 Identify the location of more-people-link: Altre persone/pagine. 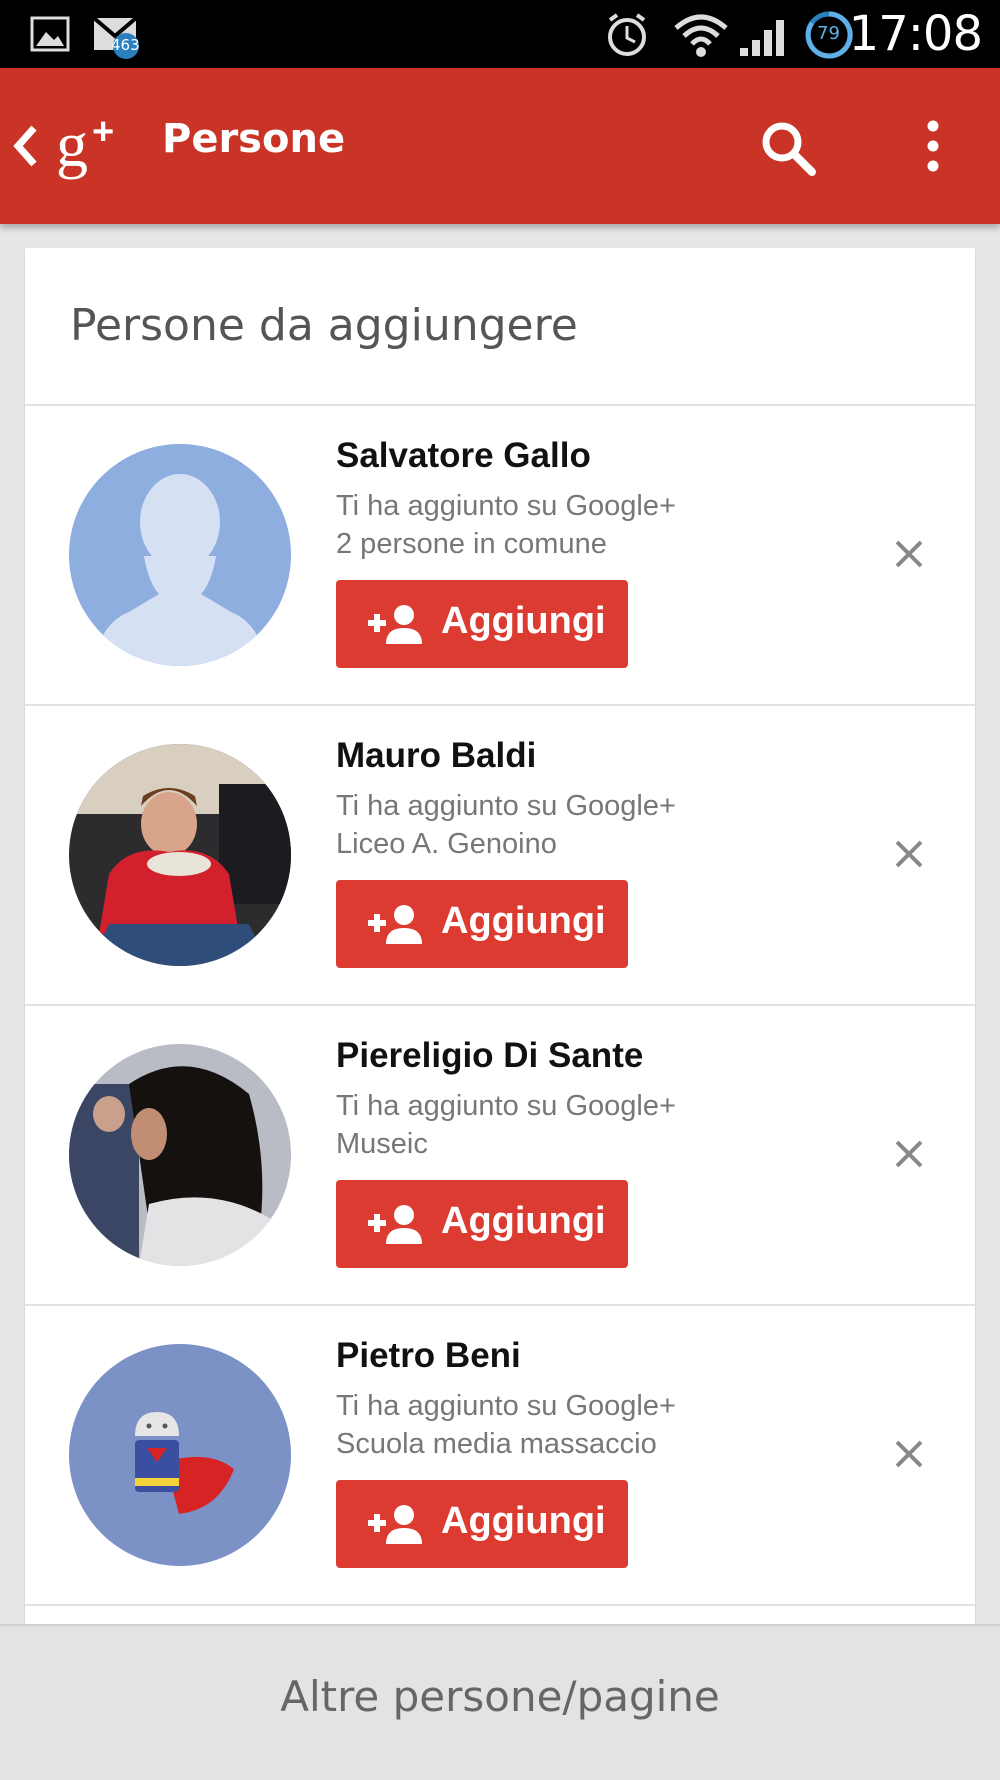
(500, 1696).